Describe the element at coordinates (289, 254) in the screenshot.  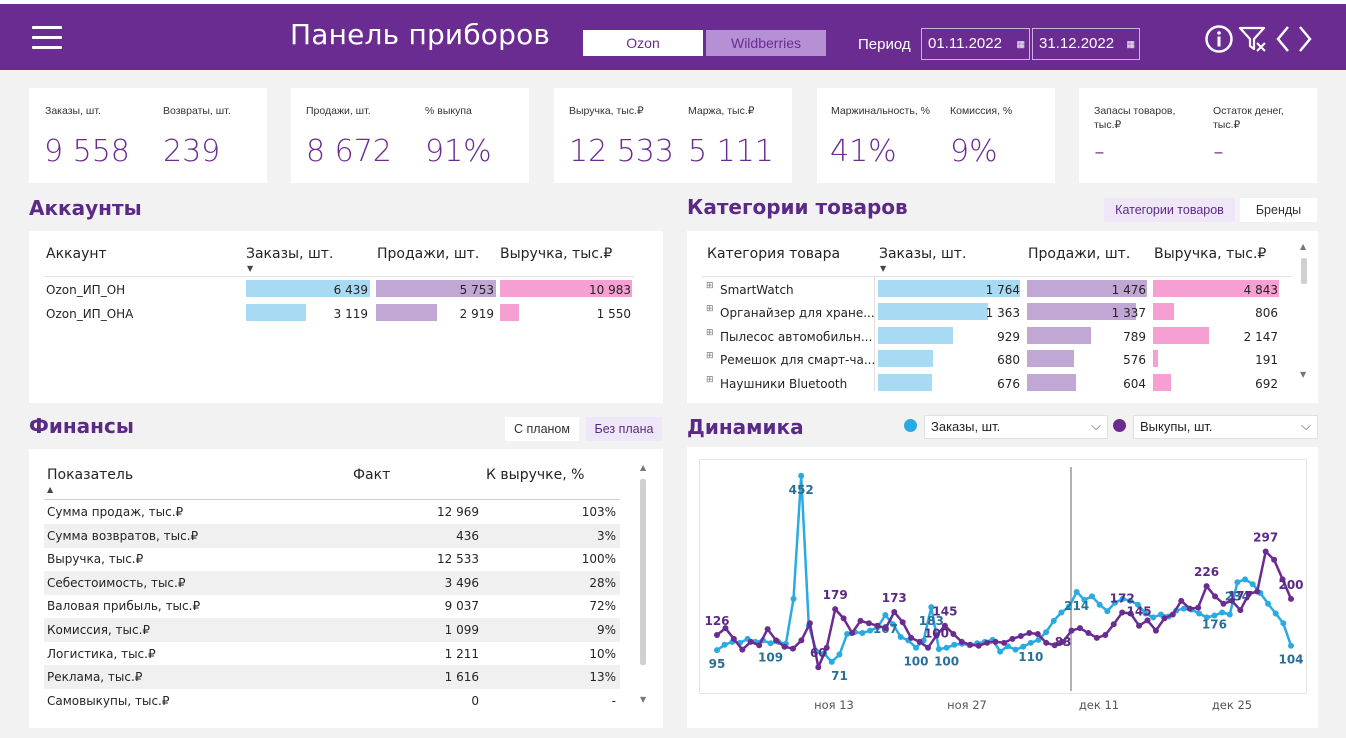
I see `accounts-col-orders: Заказы, шт.` at that location.